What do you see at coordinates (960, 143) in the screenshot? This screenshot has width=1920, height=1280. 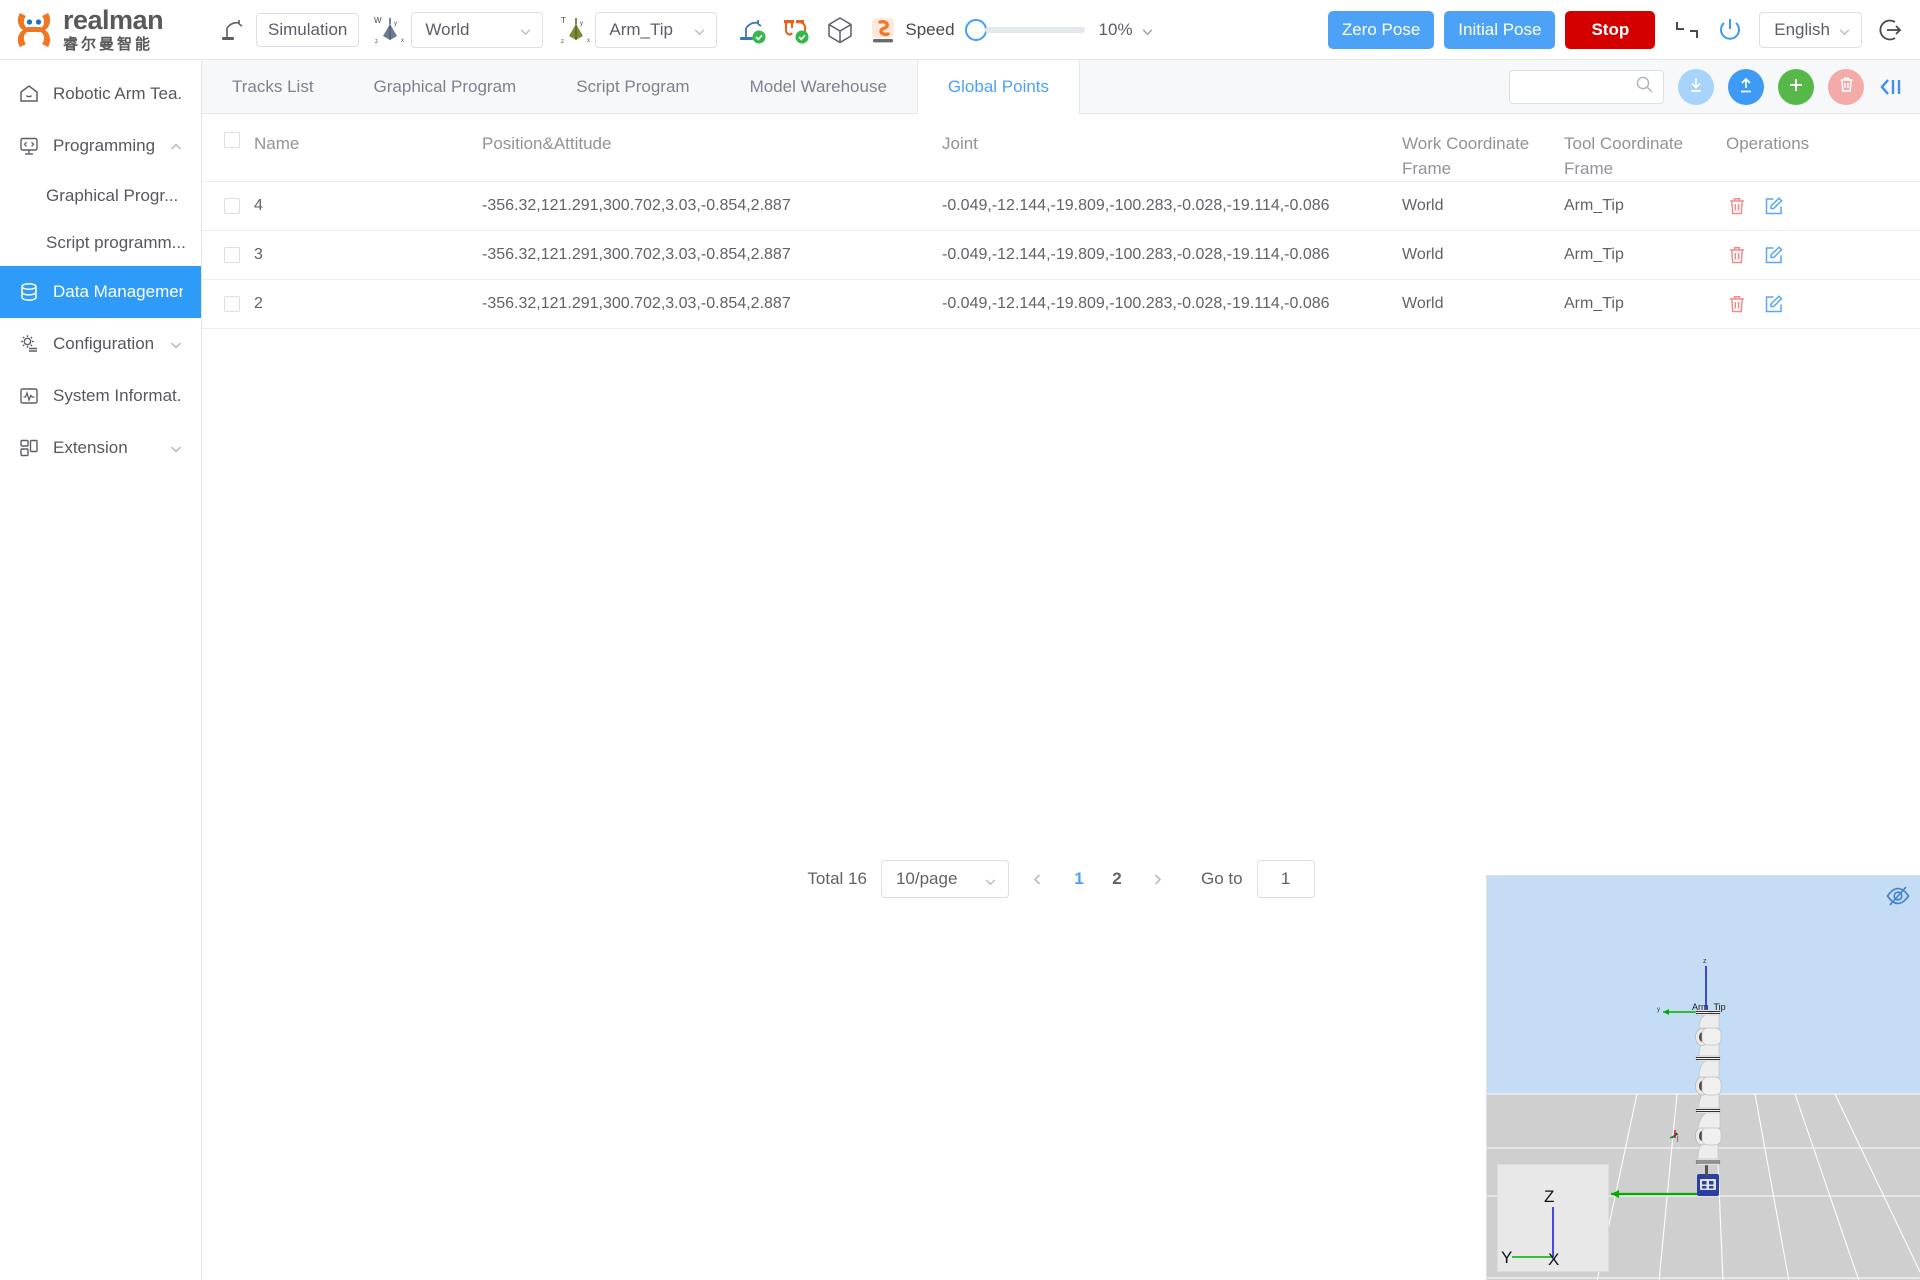 I see `column-header-joint: Joint` at bounding box center [960, 143].